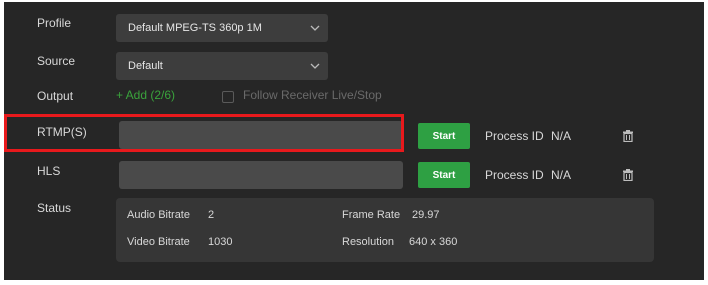 This screenshot has width=708, height=285. Describe the element at coordinates (561, 136) in the screenshot. I see `rtmp-process-id-value: N/A` at that location.